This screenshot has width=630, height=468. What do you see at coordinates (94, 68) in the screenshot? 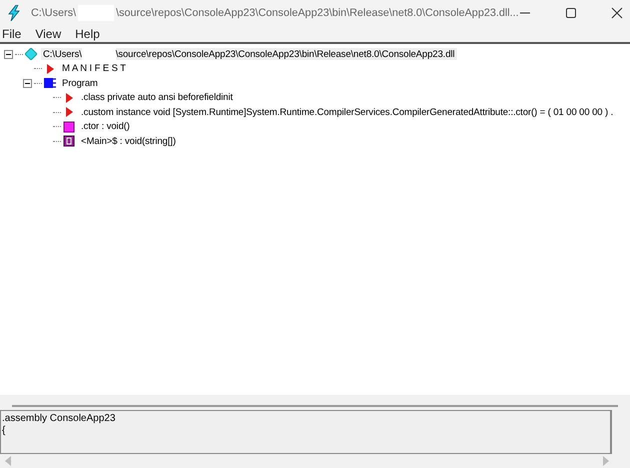
I see `tree-item: M A N I F E S T` at bounding box center [94, 68].